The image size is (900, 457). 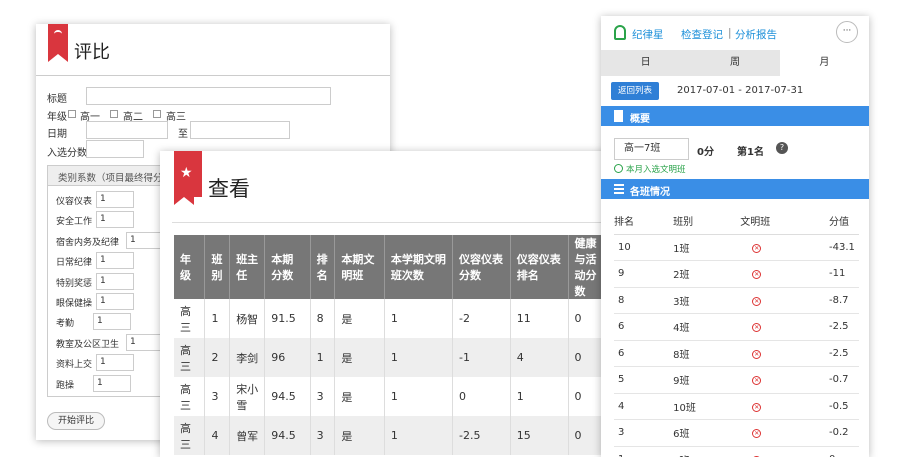 What do you see at coordinates (539, 435) in the screenshot?
I see `table-cell: 15` at bounding box center [539, 435].